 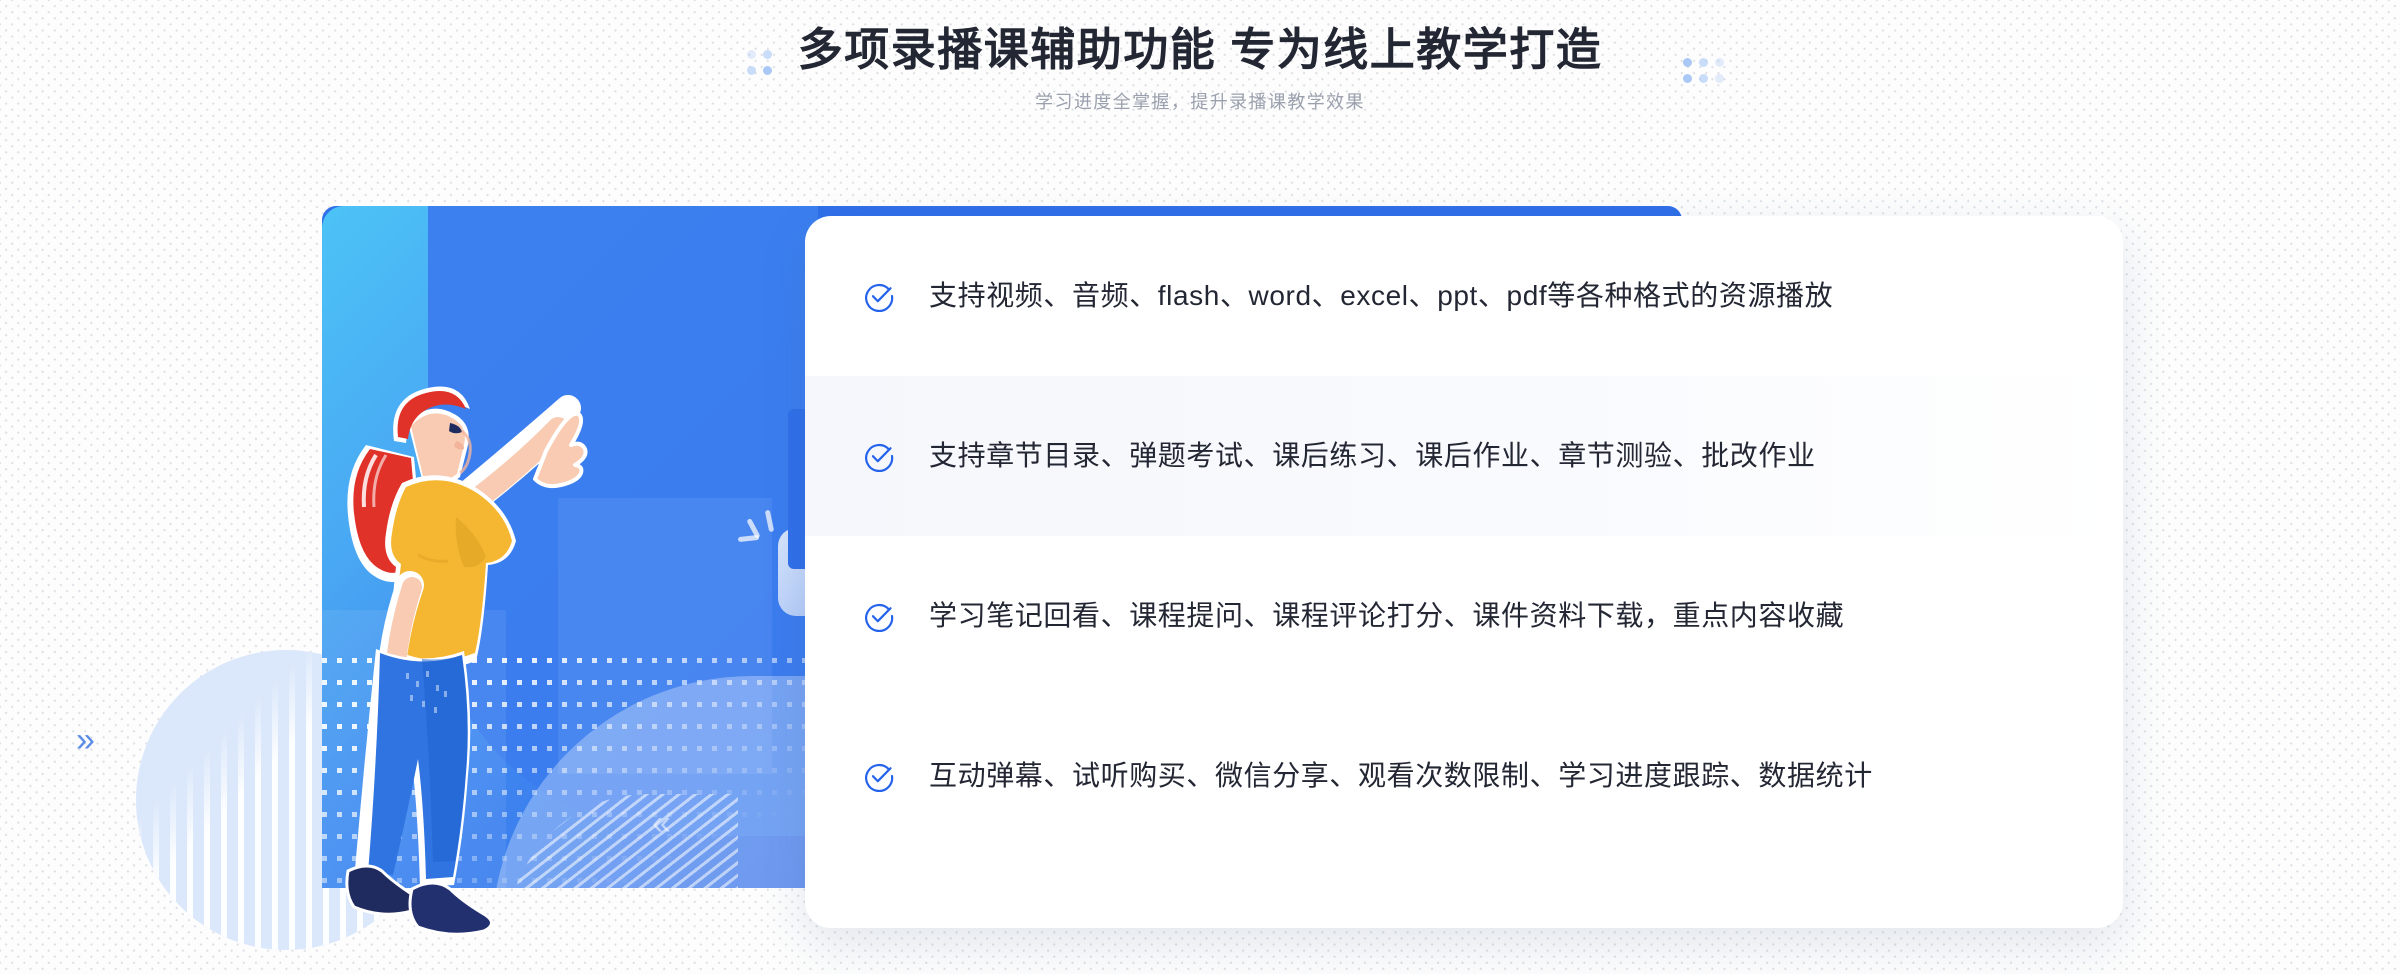 I want to click on woman-pointing-illustration, so click(x=466, y=661).